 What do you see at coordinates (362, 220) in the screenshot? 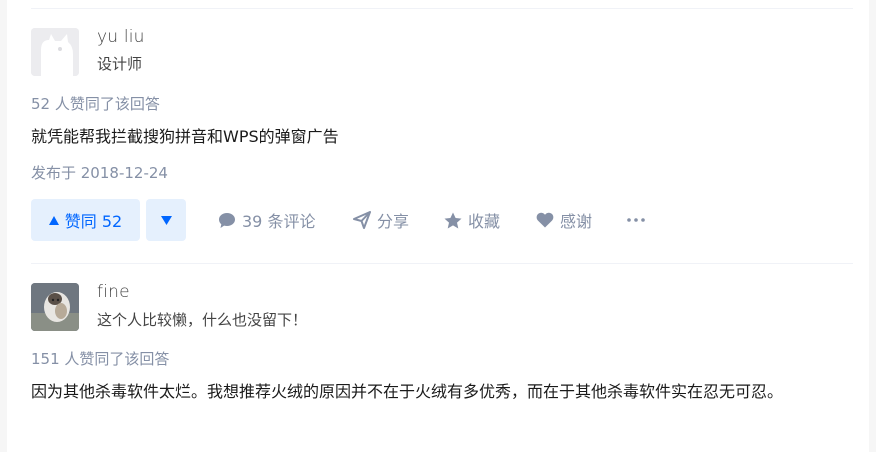
I see `share-icon` at bounding box center [362, 220].